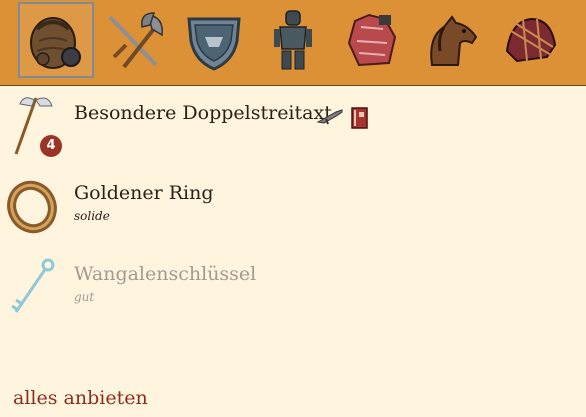 The height and width of the screenshot is (417, 586). Describe the element at coordinates (329, 117) in the screenshot. I see `gun-icon` at that location.